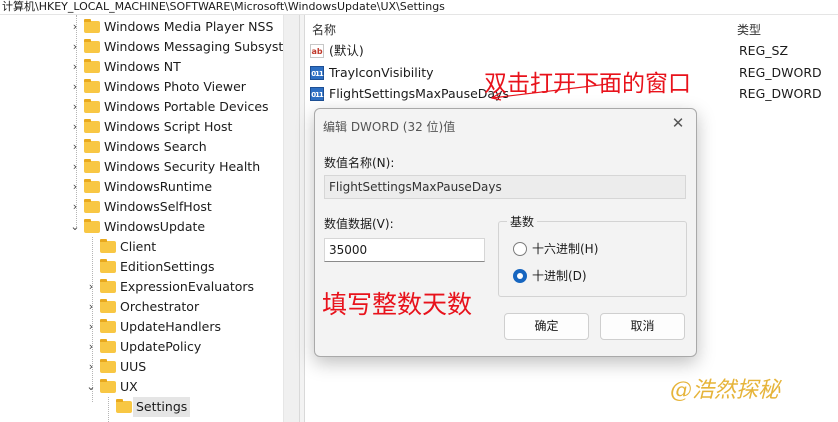 The width and height of the screenshot is (838, 422). I want to click on tree-item-label: UX, so click(129, 386).